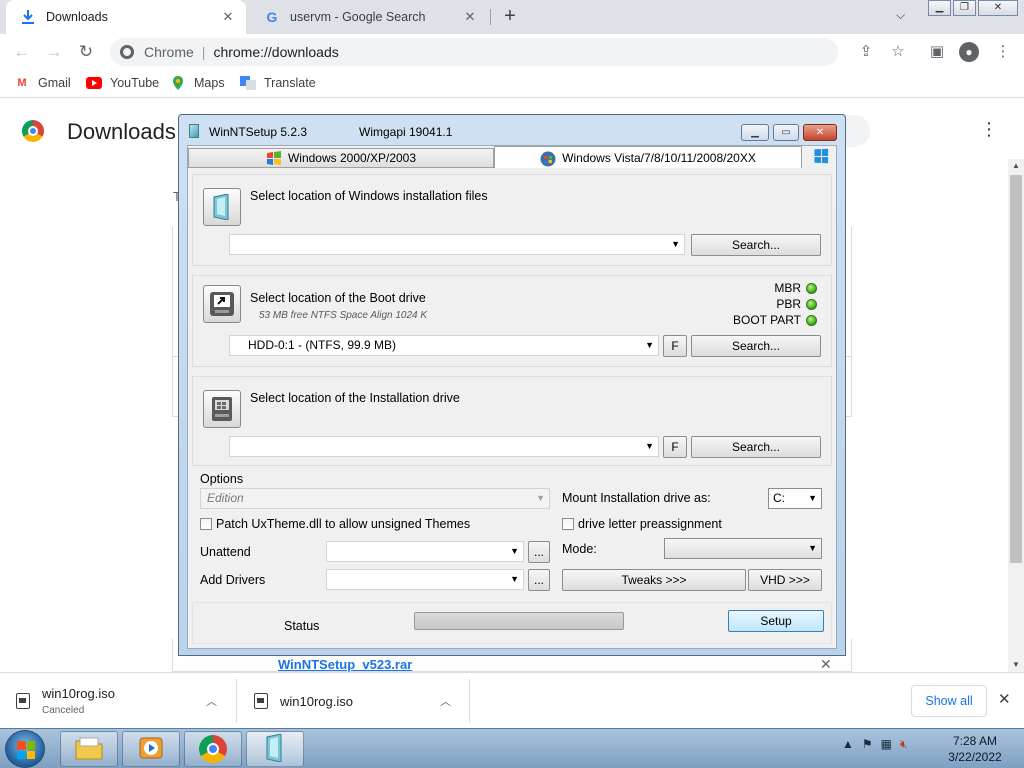  I want to click on bookmark-translate: Translate, so click(278, 83).